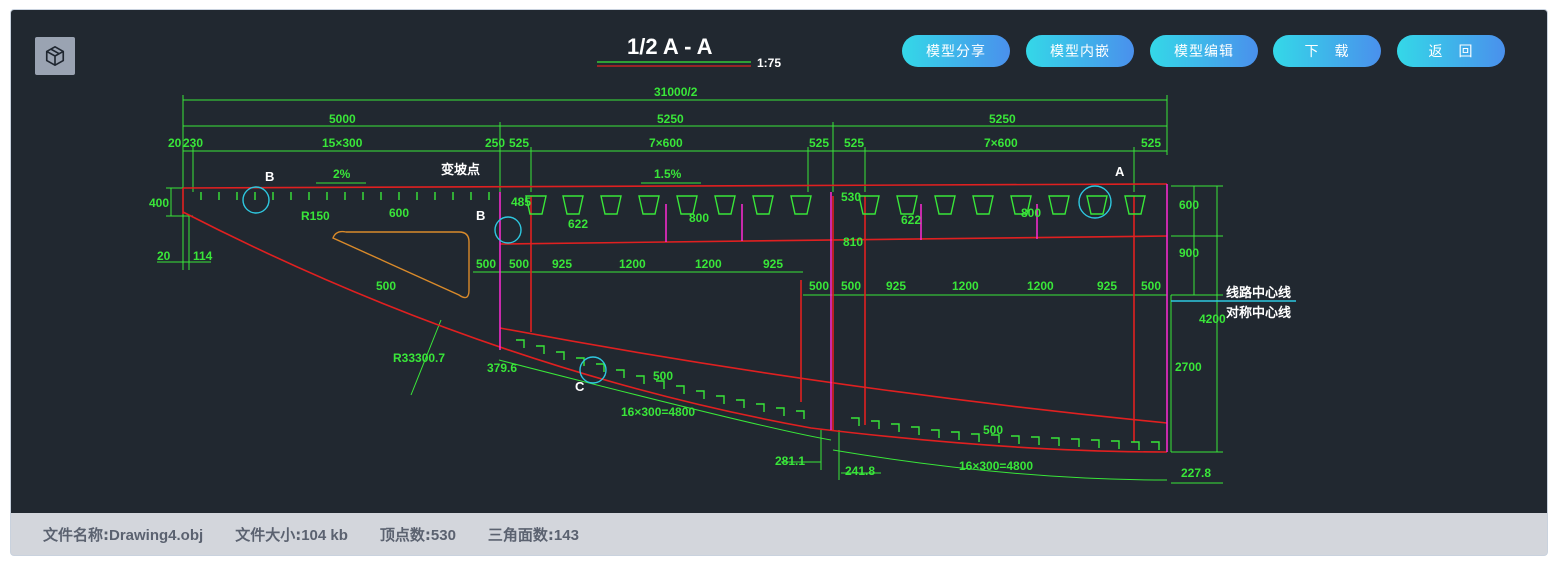  Describe the element at coordinates (769, 63) in the screenshot. I see `scale-label: 1:75` at that location.